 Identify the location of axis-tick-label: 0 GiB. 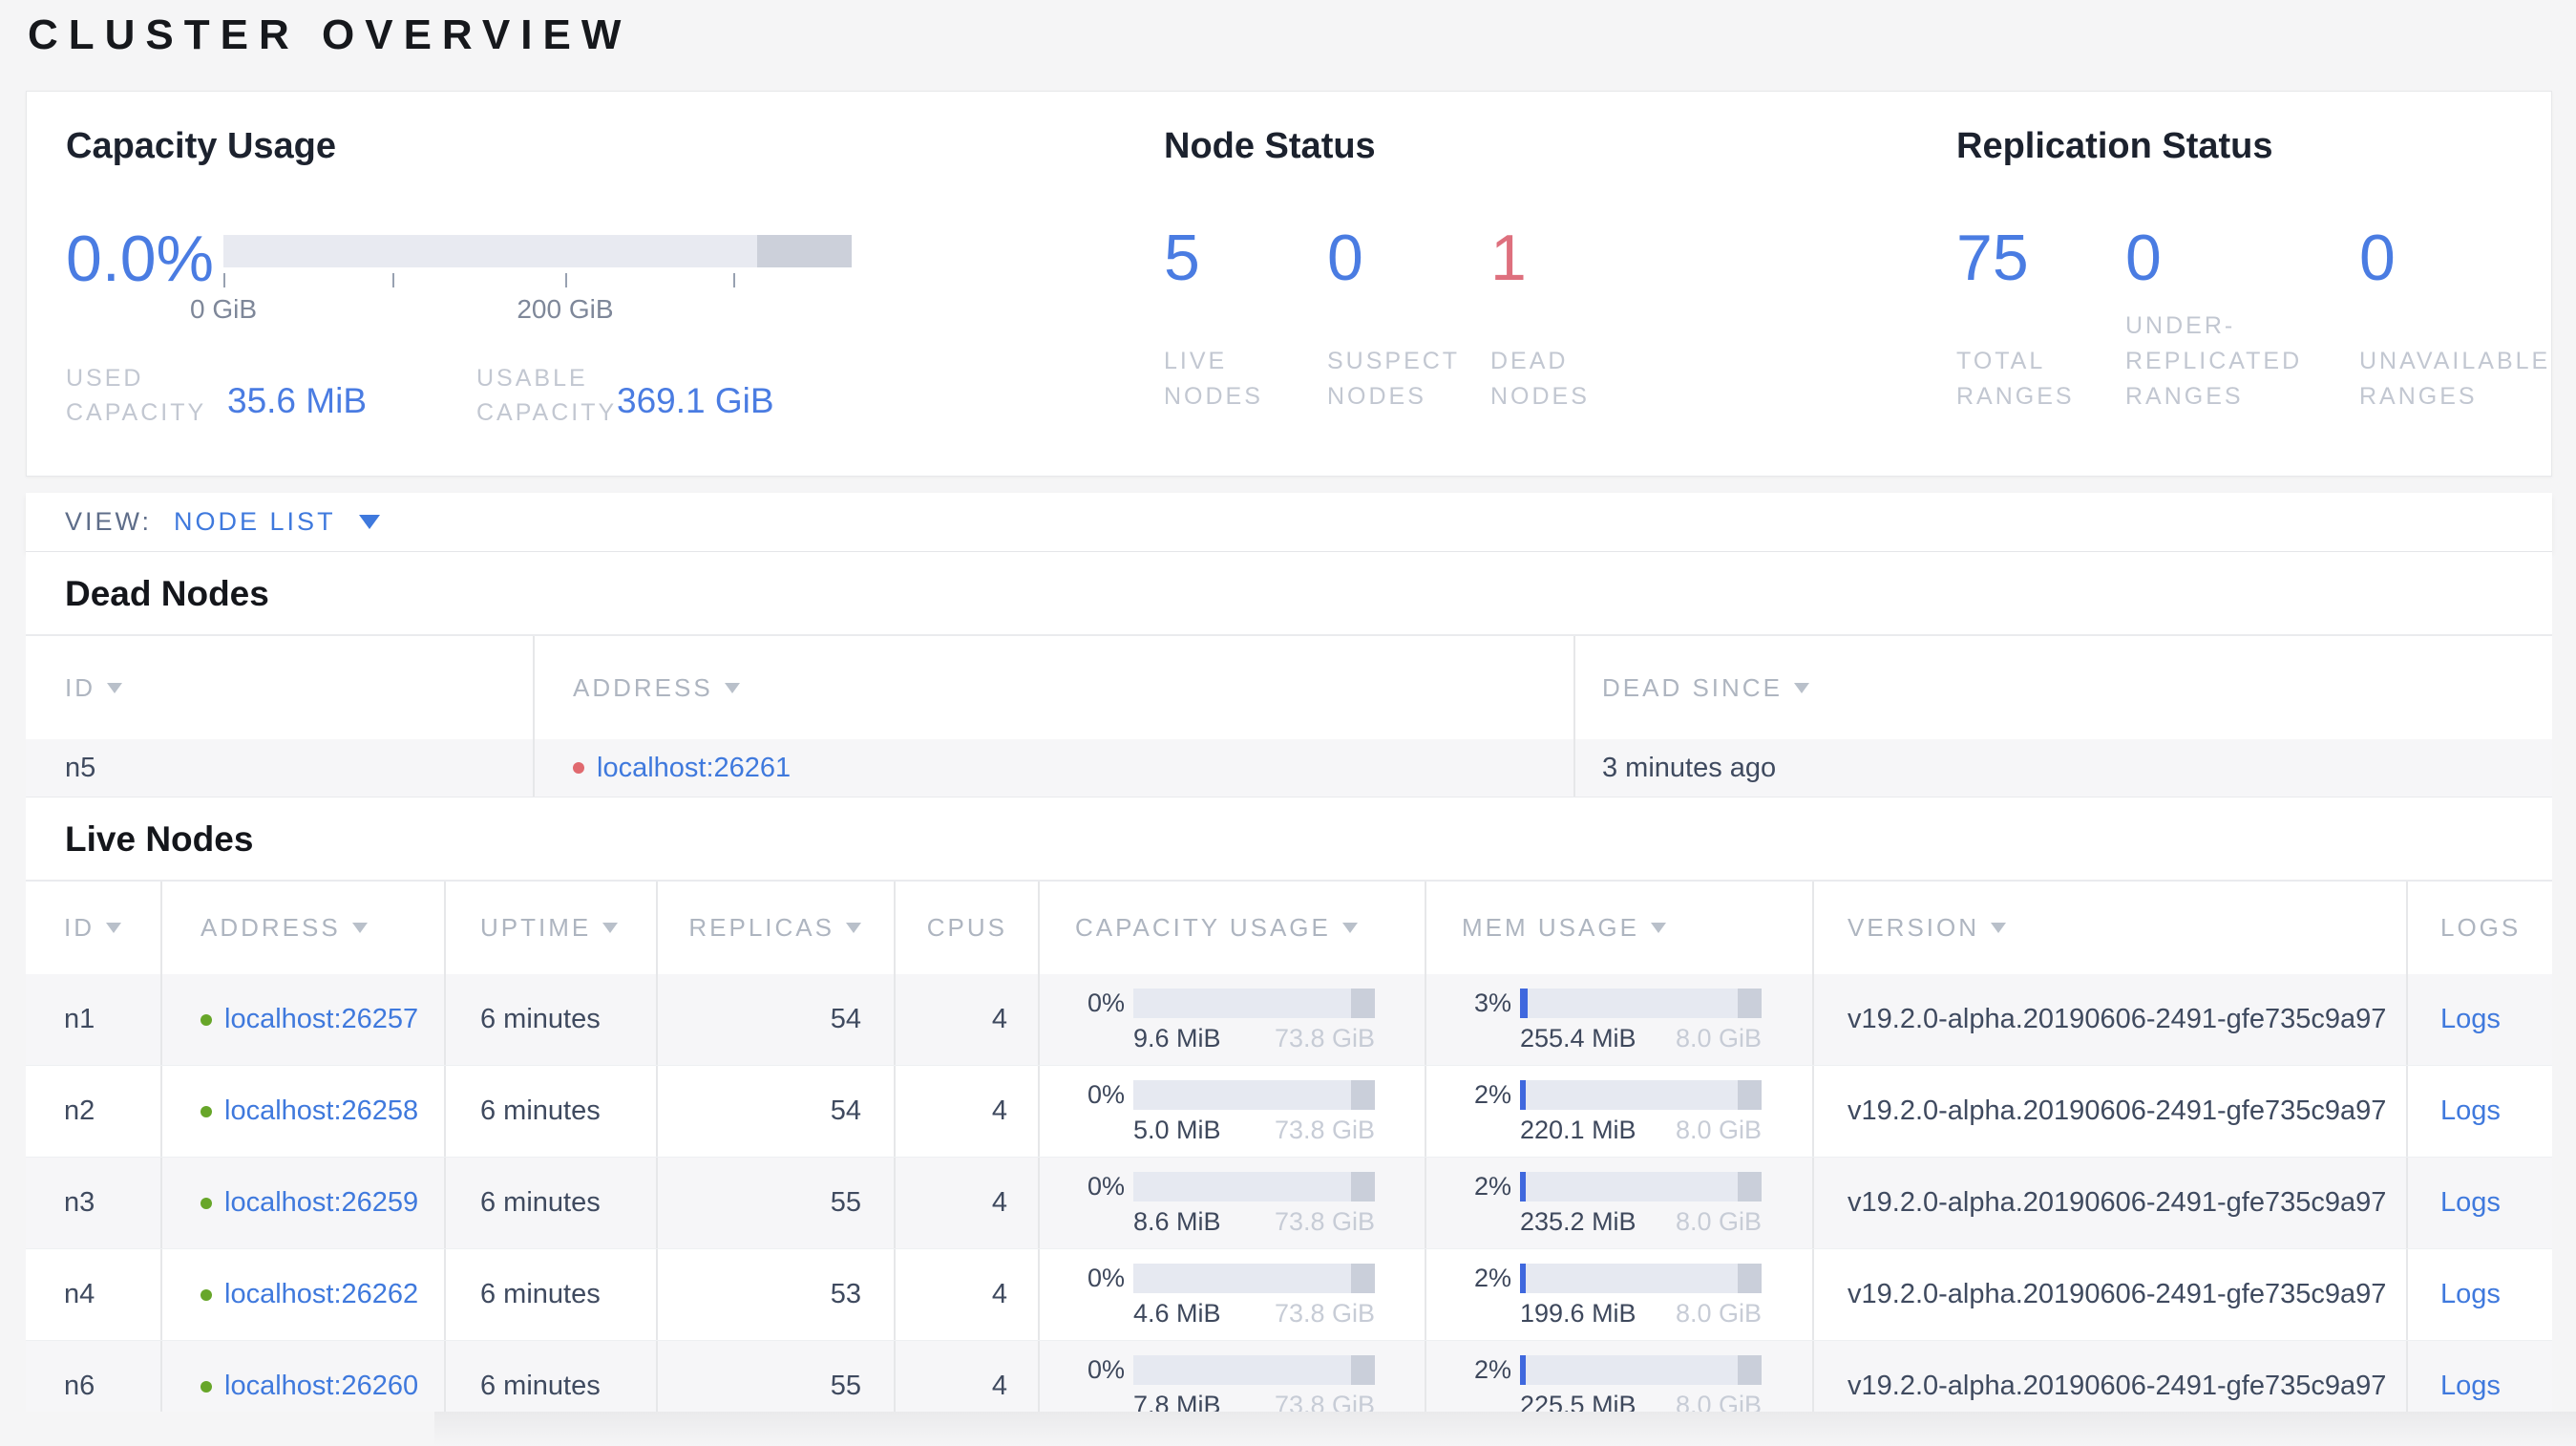
(223, 309).